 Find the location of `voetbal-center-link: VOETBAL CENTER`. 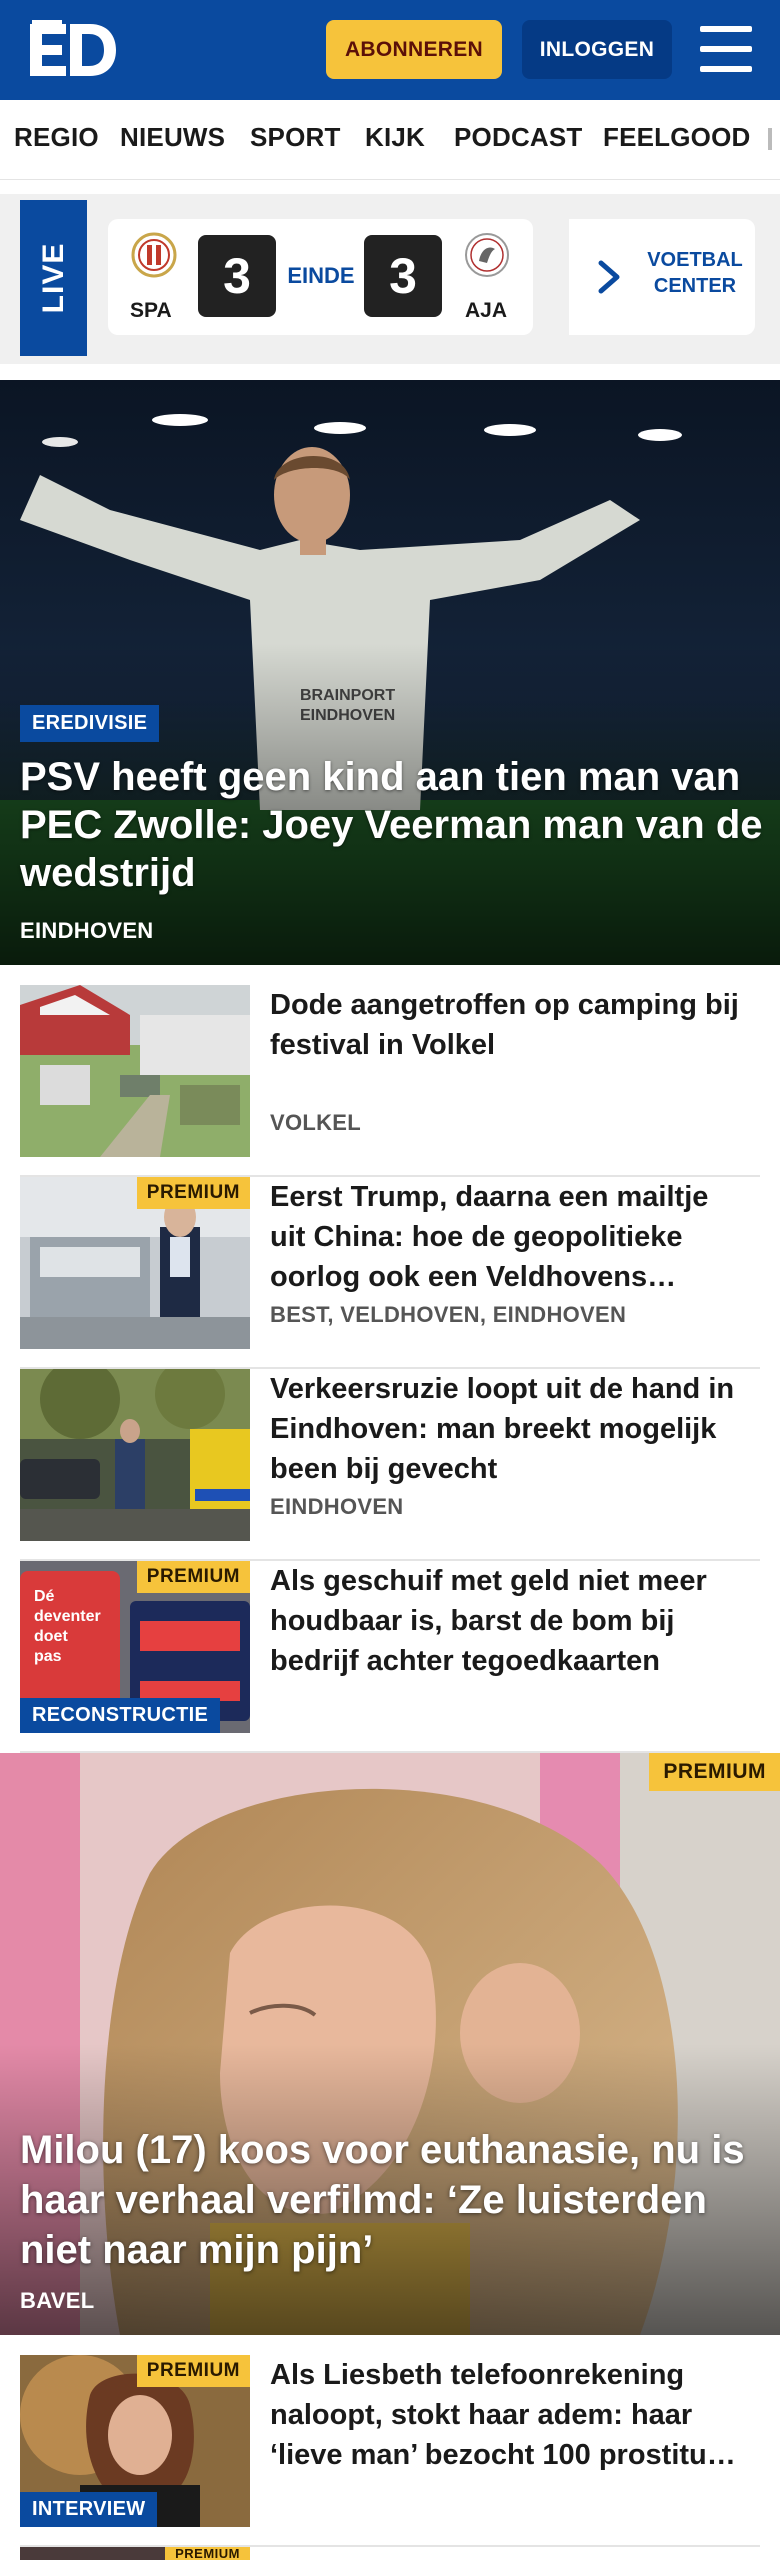

voetbal-center-link: VOETBAL CENTER is located at coordinates (655, 277).